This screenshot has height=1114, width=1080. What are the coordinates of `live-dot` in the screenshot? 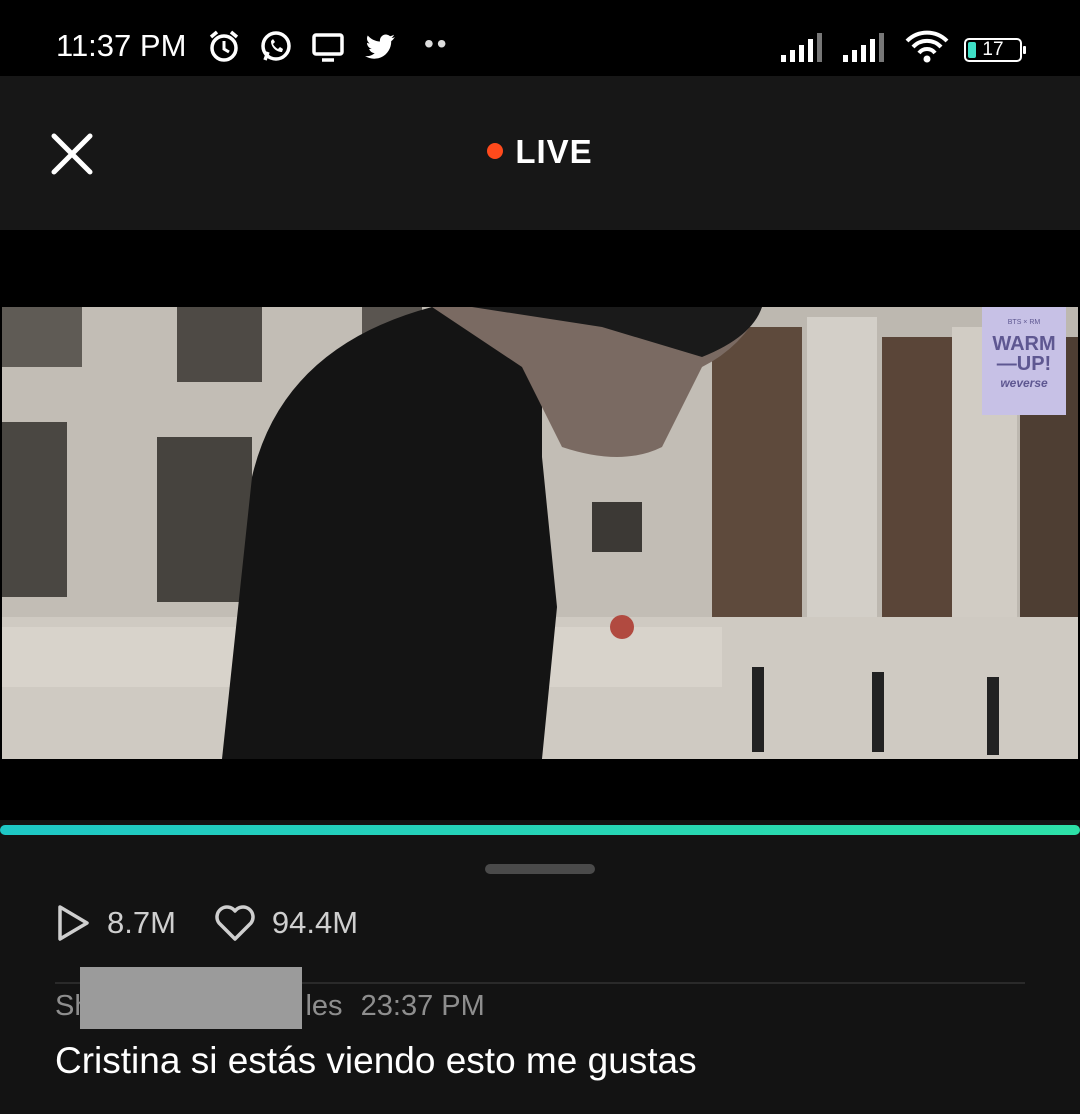 It's located at (495, 151).